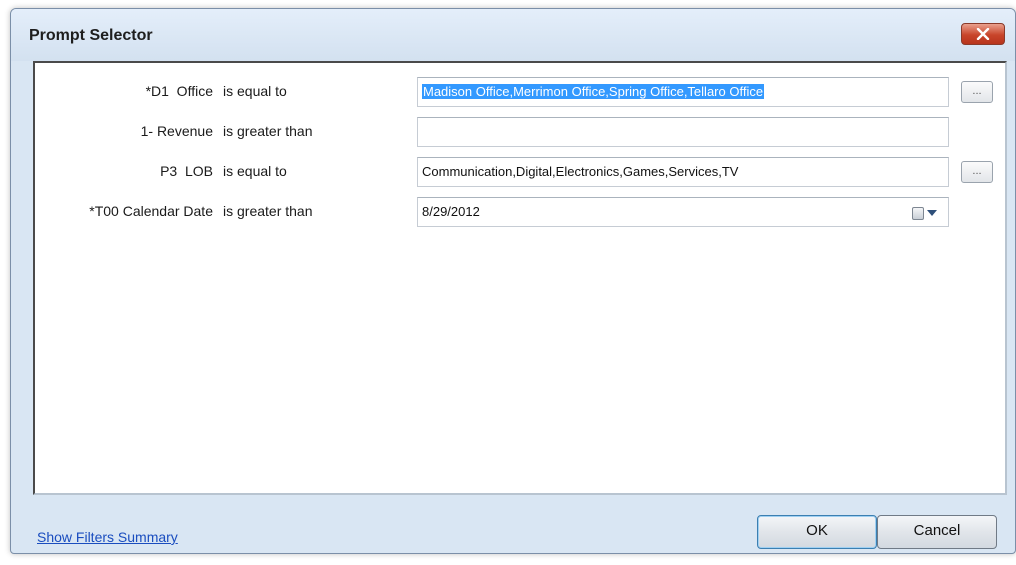 The height and width of the screenshot is (565, 1016). What do you see at coordinates (937, 532) in the screenshot?
I see `cancel-button: Cancel` at bounding box center [937, 532].